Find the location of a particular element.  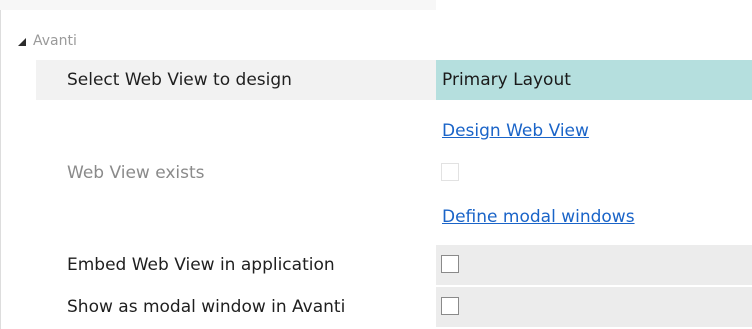

web-view-exists-label: Web View exists is located at coordinates (136, 173).